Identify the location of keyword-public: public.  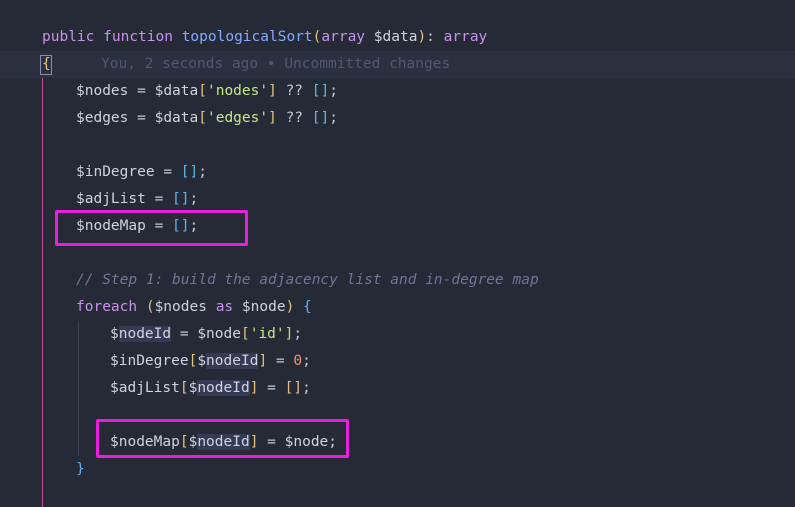
(68, 37).